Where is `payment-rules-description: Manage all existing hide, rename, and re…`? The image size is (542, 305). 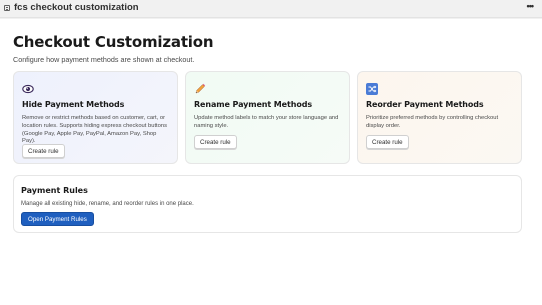 payment-rules-description: Manage all existing hide, rename, and re… is located at coordinates (107, 204).